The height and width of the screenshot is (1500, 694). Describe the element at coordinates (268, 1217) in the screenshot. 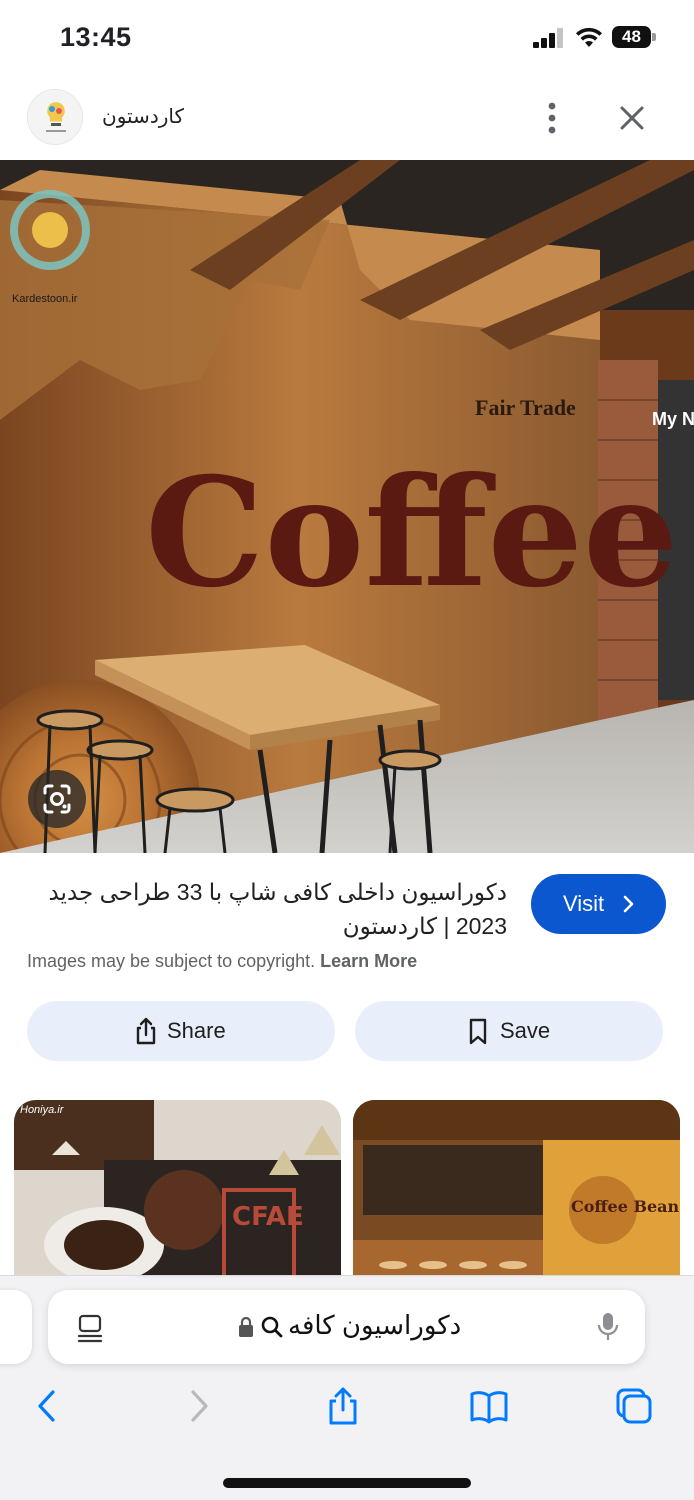

I see `thumb1-sign: CFAE` at that location.